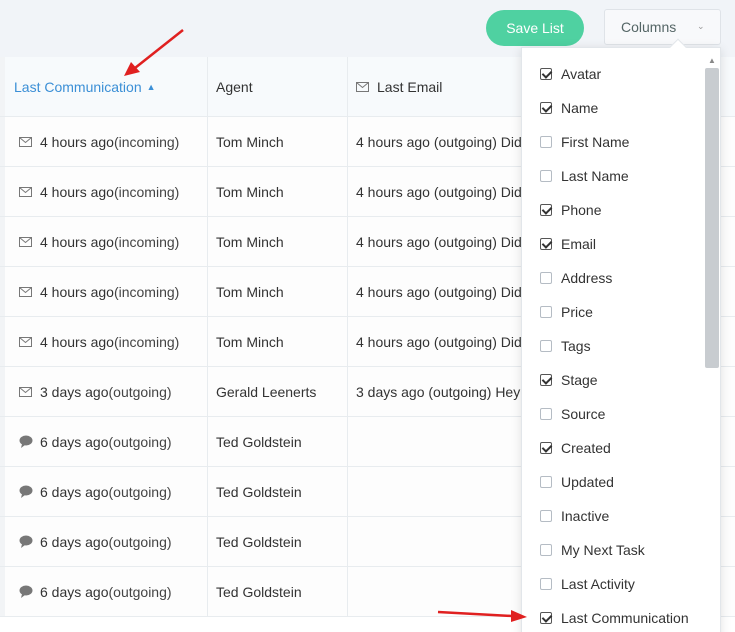  Describe the element at coordinates (277, 391) in the screenshot. I see `agent-cell: Gerald Leenerts` at that location.